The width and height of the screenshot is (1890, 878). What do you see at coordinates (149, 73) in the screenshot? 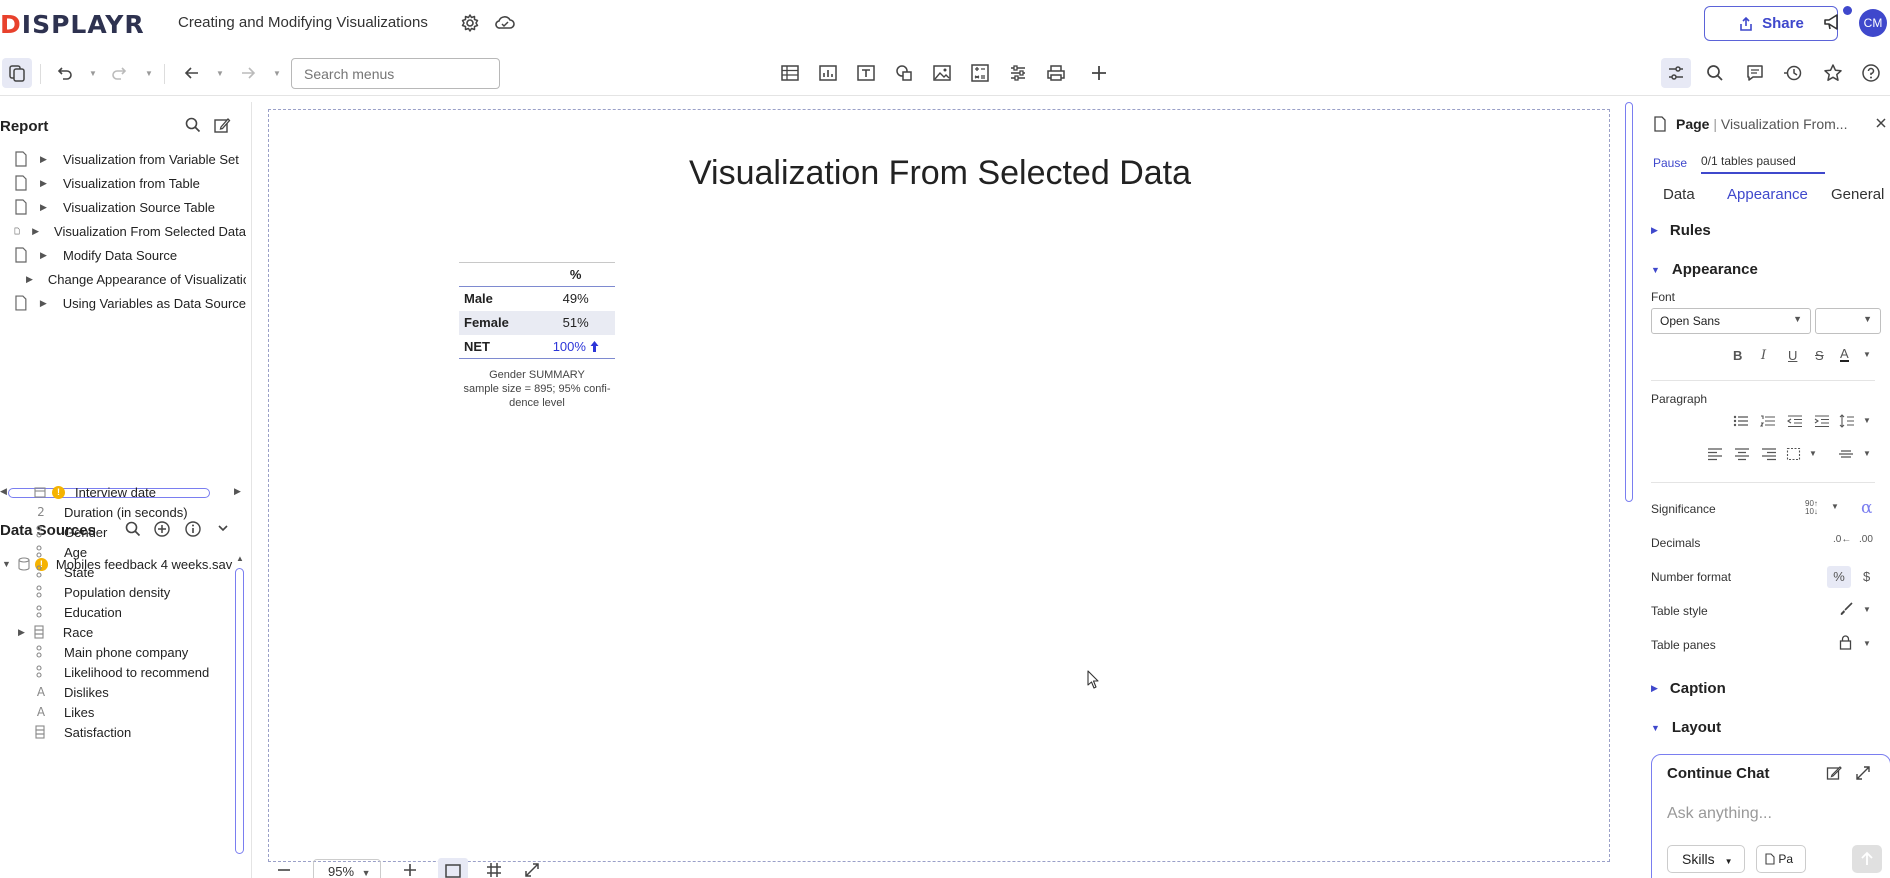
I see `redo-dropdown-icon: ▼` at bounding box center [149, 73].